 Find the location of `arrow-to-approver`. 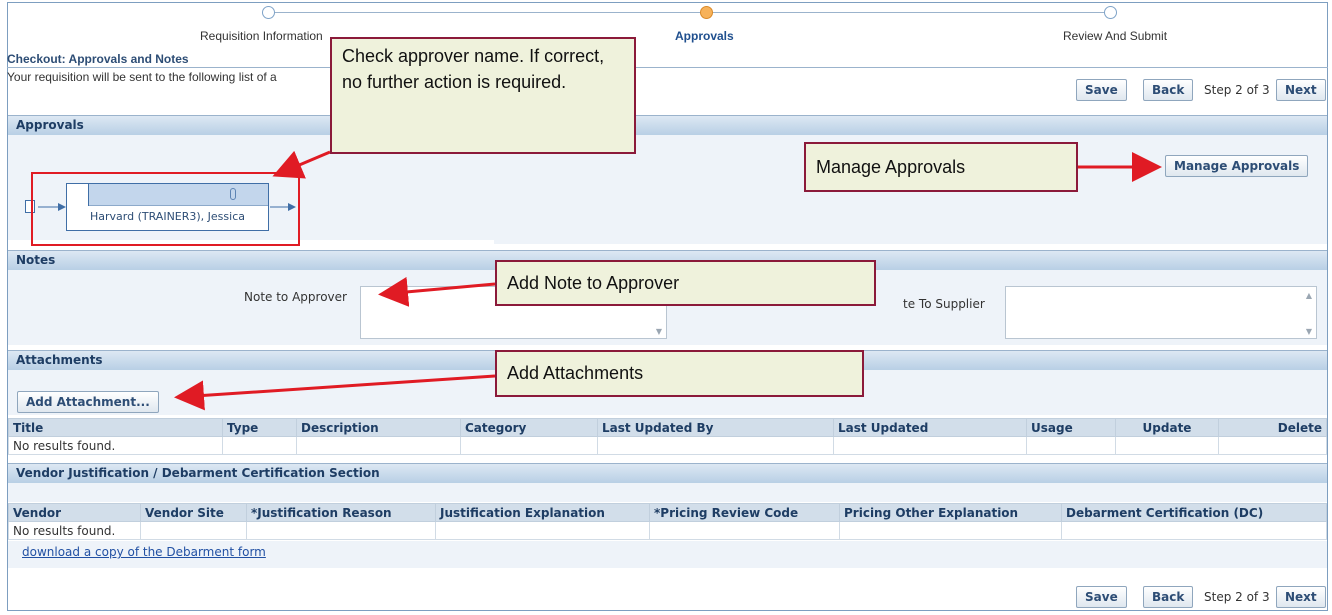

arrow-to-approver is located at coordinates (301, 164).